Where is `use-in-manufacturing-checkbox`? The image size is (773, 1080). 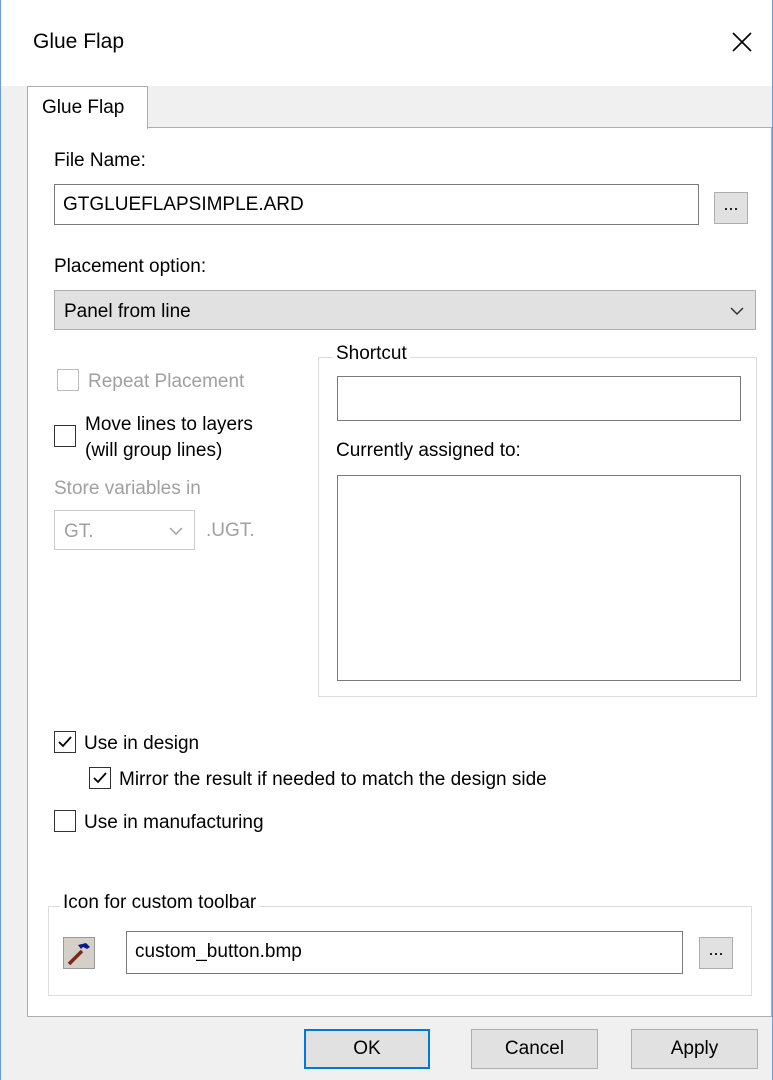 use-in-manufacturing-checkbox is located at coordinates (65, 821).